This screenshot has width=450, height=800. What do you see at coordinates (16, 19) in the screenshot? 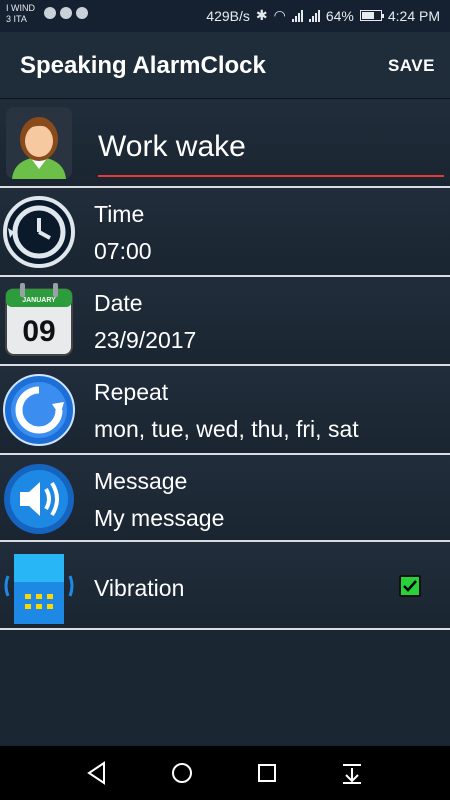
I see `carrier-line2: 3 ITA` at bounding box center [16, 19].